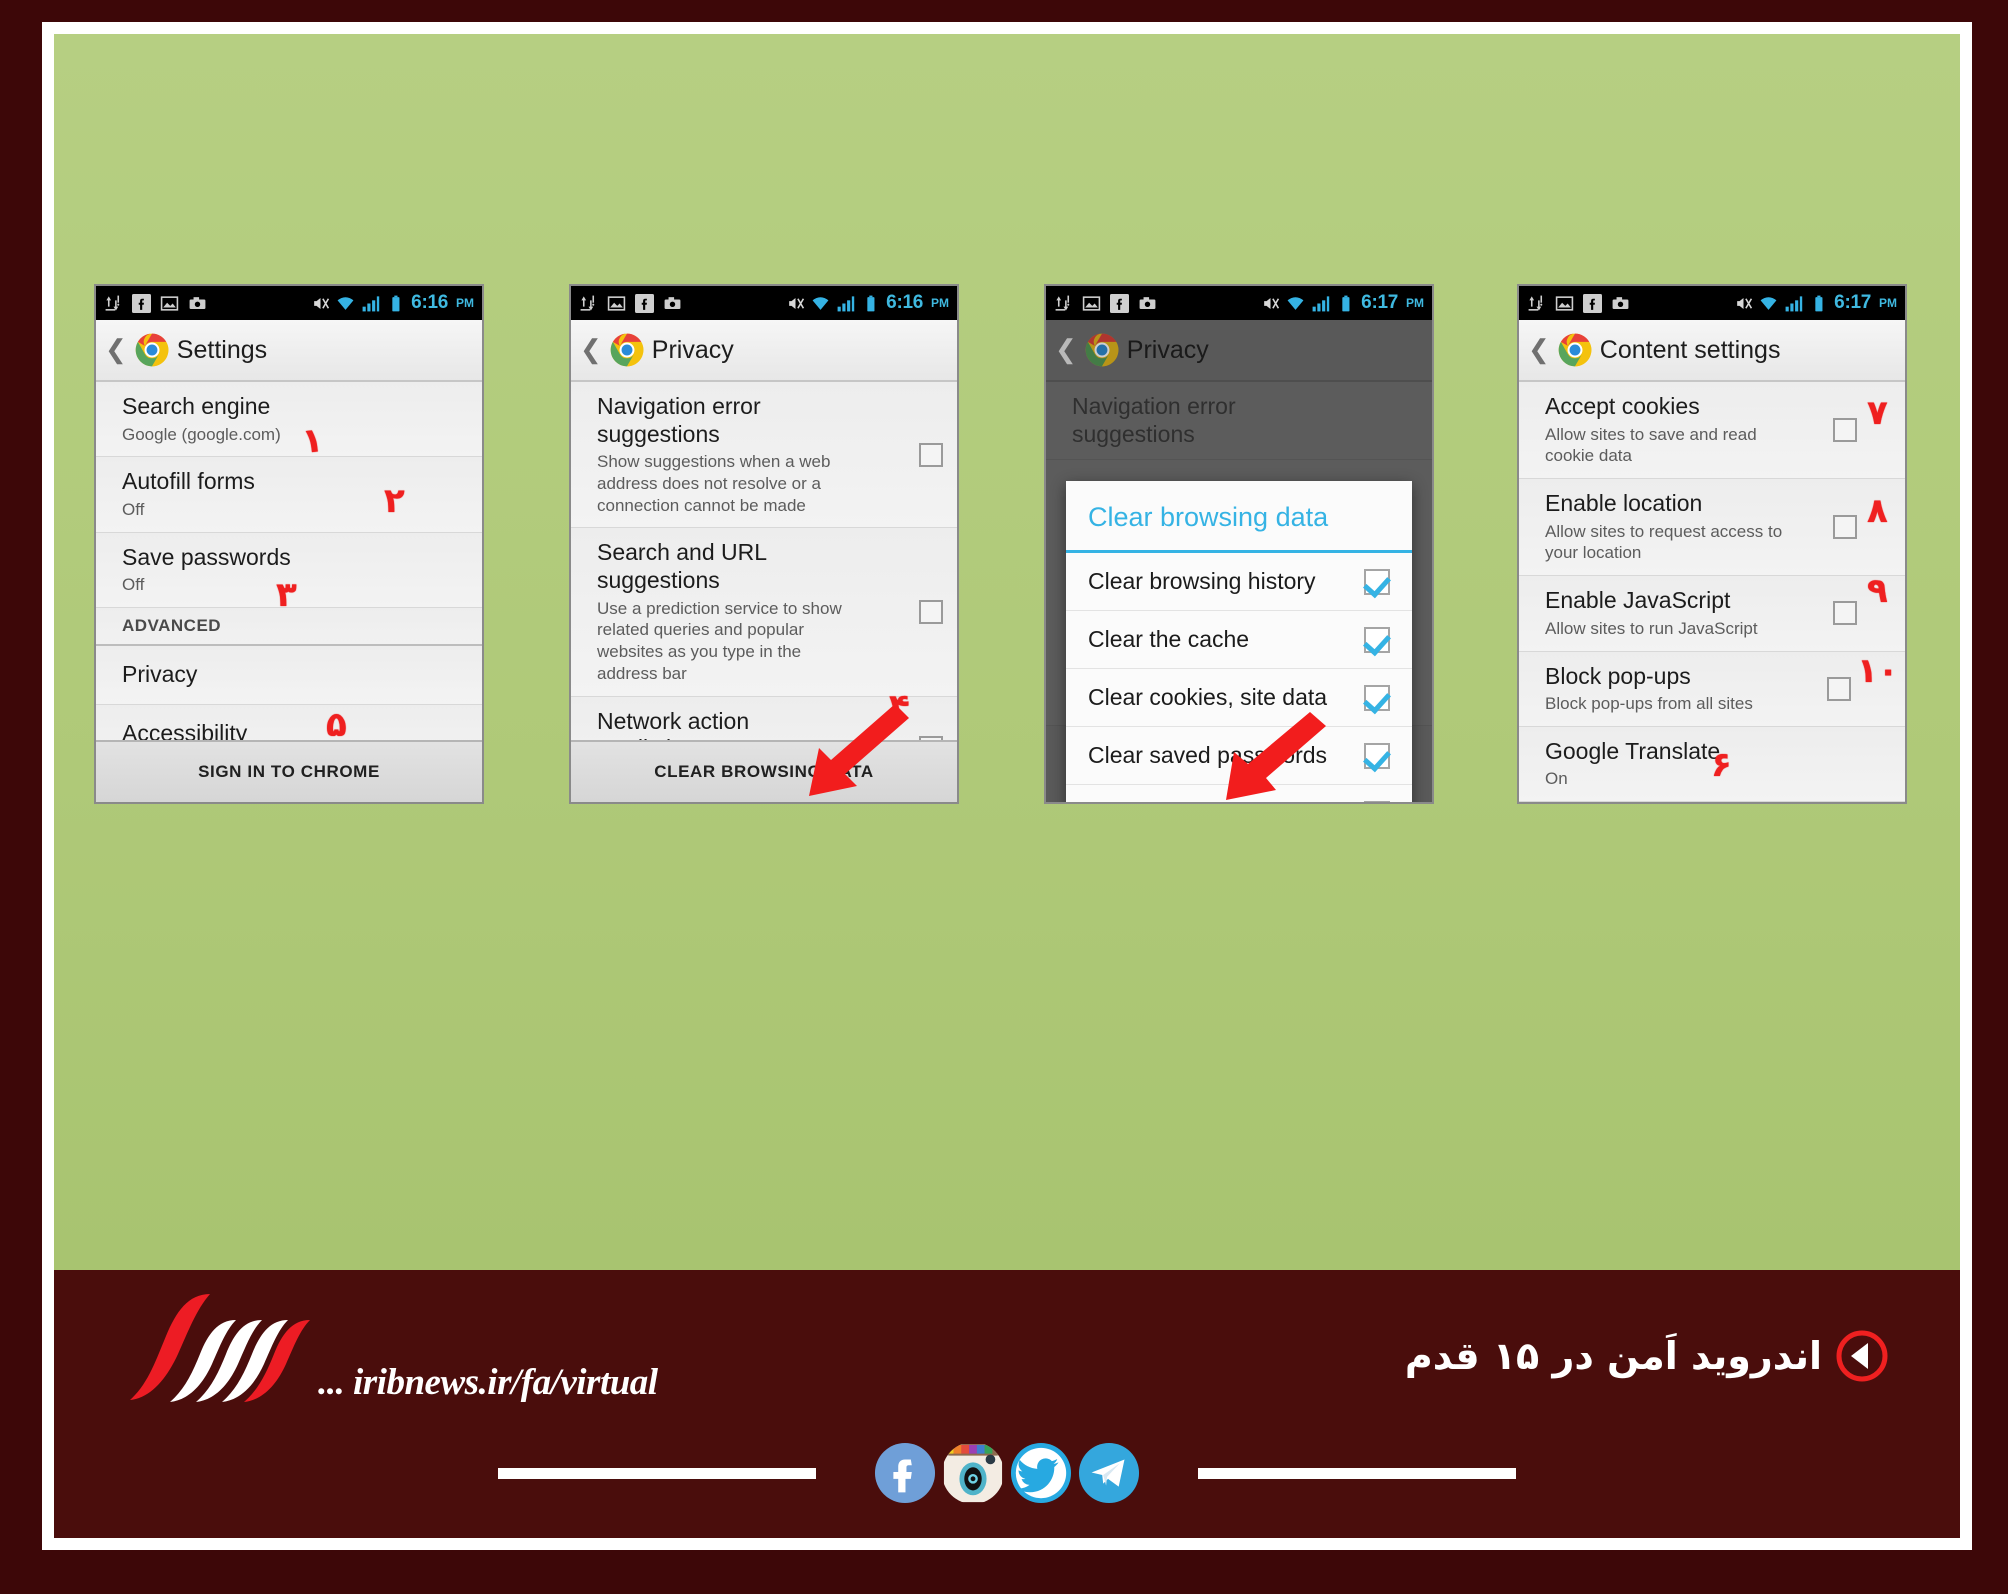 This screenshot has height=1594, width=2008. I want to click on checkbox-clear-saved-passwords, so click(1377, 755).